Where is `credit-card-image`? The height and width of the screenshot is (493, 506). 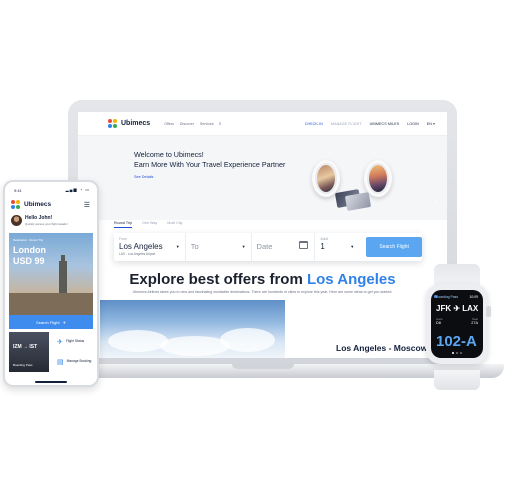
credit-card-image is located at coordinates (358, 201).